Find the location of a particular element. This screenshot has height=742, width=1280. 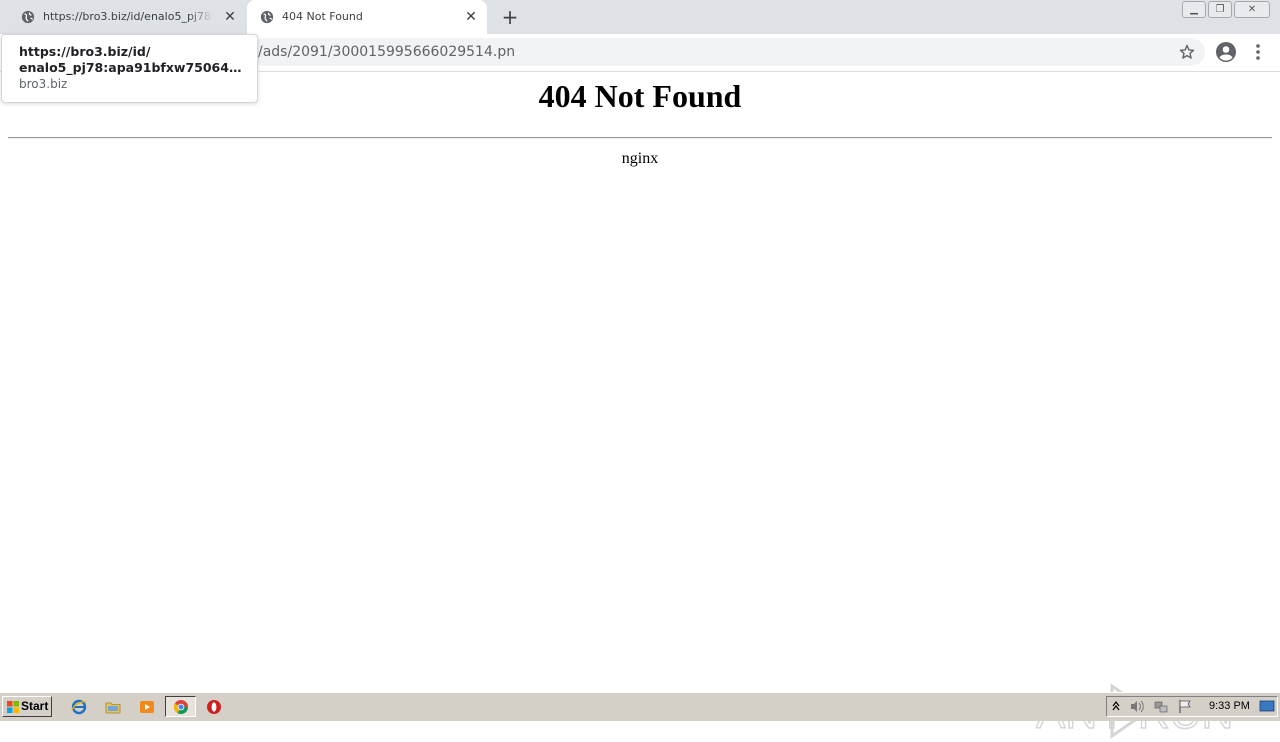

start-button: Start is located at coordinates (27, 706).